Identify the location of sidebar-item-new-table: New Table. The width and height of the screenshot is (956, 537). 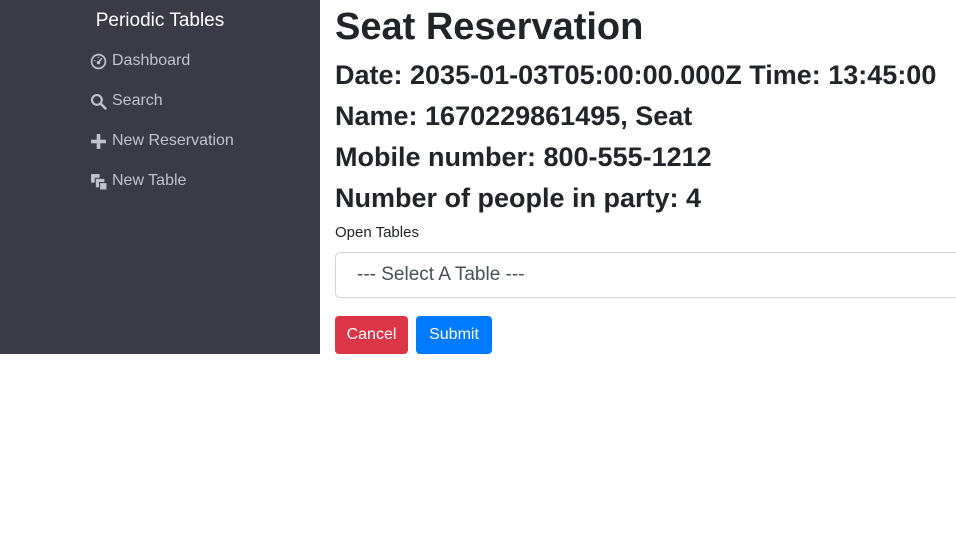
(138, 181).